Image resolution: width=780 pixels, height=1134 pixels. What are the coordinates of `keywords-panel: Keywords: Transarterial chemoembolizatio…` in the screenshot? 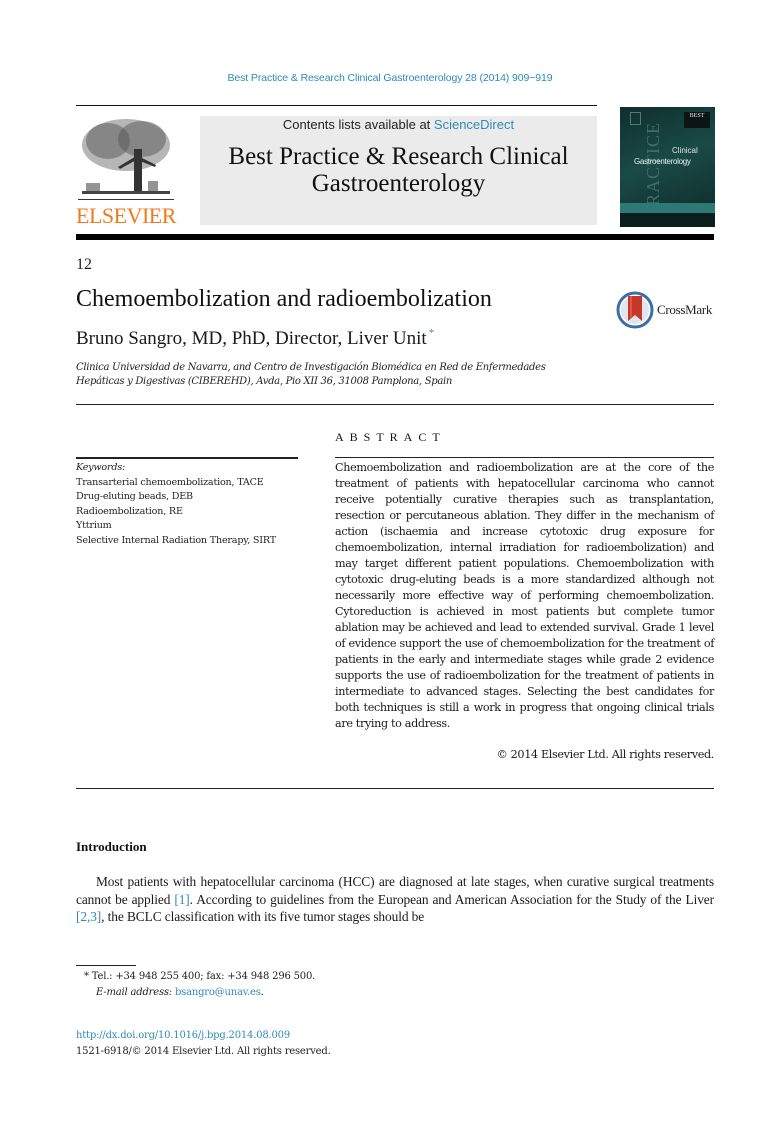 It's located at (191, 504).